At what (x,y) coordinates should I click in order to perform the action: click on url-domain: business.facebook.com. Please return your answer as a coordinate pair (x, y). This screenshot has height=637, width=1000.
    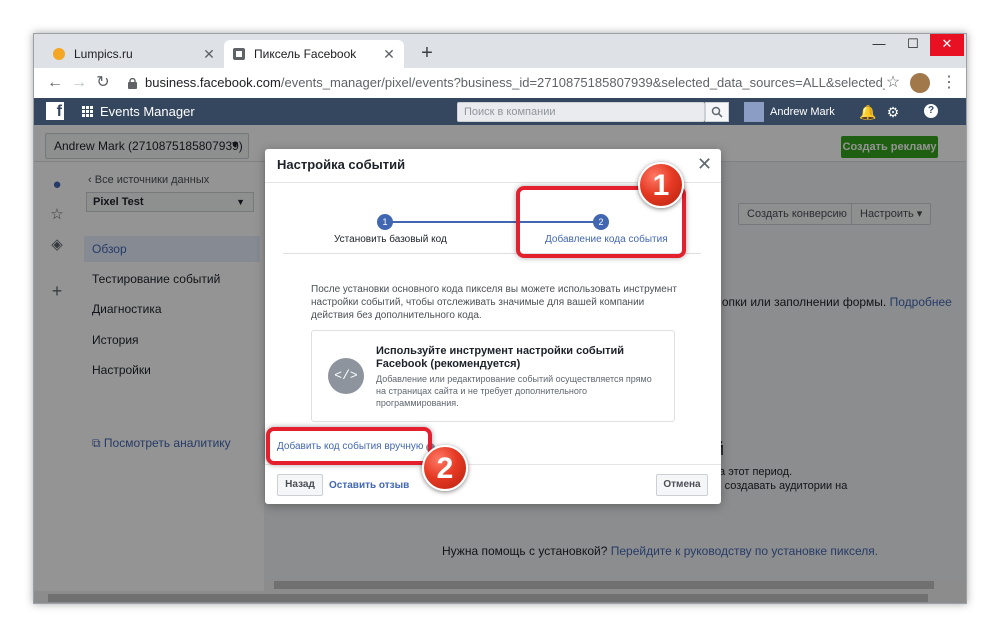
    Looking at the image, I should click on (213, 82).